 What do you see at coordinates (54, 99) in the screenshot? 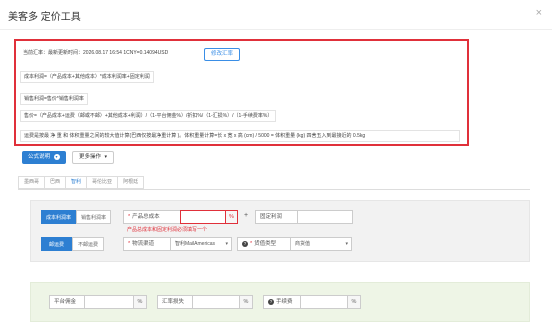
I see `formula-sale-profit: 销售利润=售价*销售利润率` at bounding box center [54, 99].